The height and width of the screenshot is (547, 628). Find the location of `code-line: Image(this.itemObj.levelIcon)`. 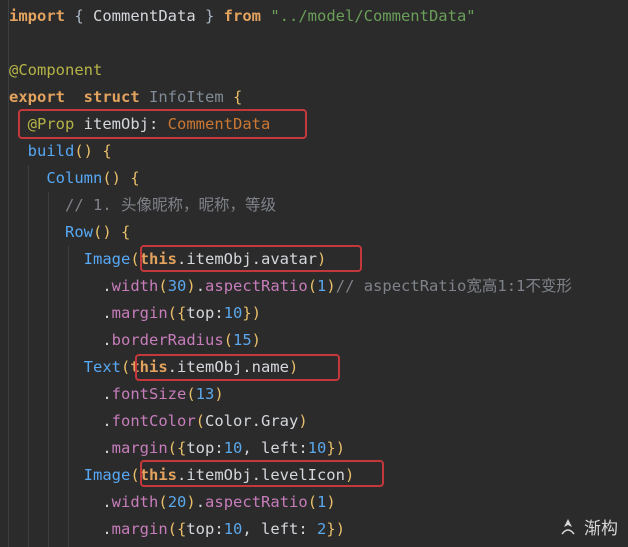

code-line: Image(this.itemObj.levelIcon) is located at coordinates (182, 475).